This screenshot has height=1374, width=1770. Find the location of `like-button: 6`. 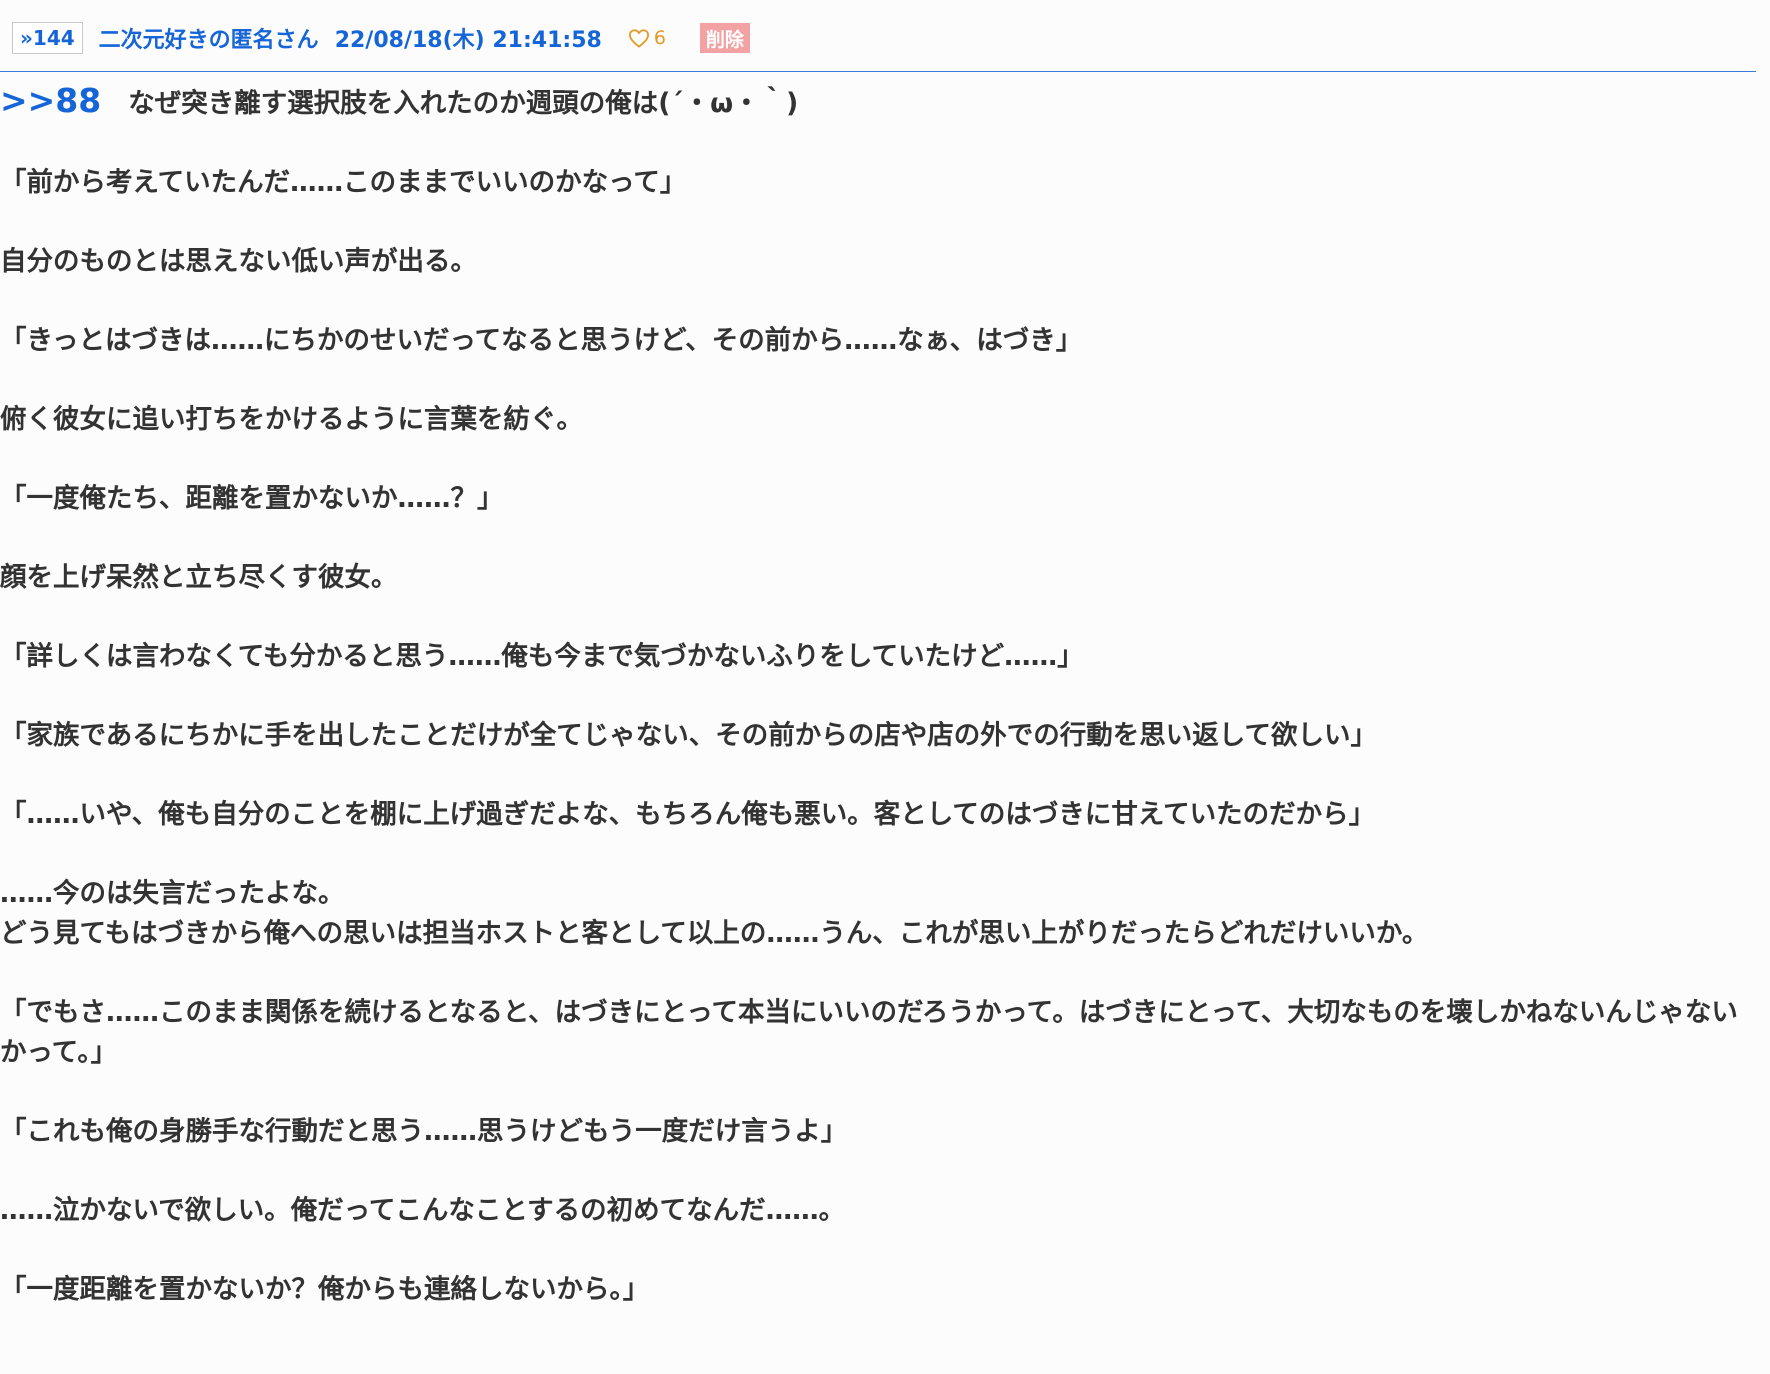

like-button: 6 is located at coordinates (647, 38).